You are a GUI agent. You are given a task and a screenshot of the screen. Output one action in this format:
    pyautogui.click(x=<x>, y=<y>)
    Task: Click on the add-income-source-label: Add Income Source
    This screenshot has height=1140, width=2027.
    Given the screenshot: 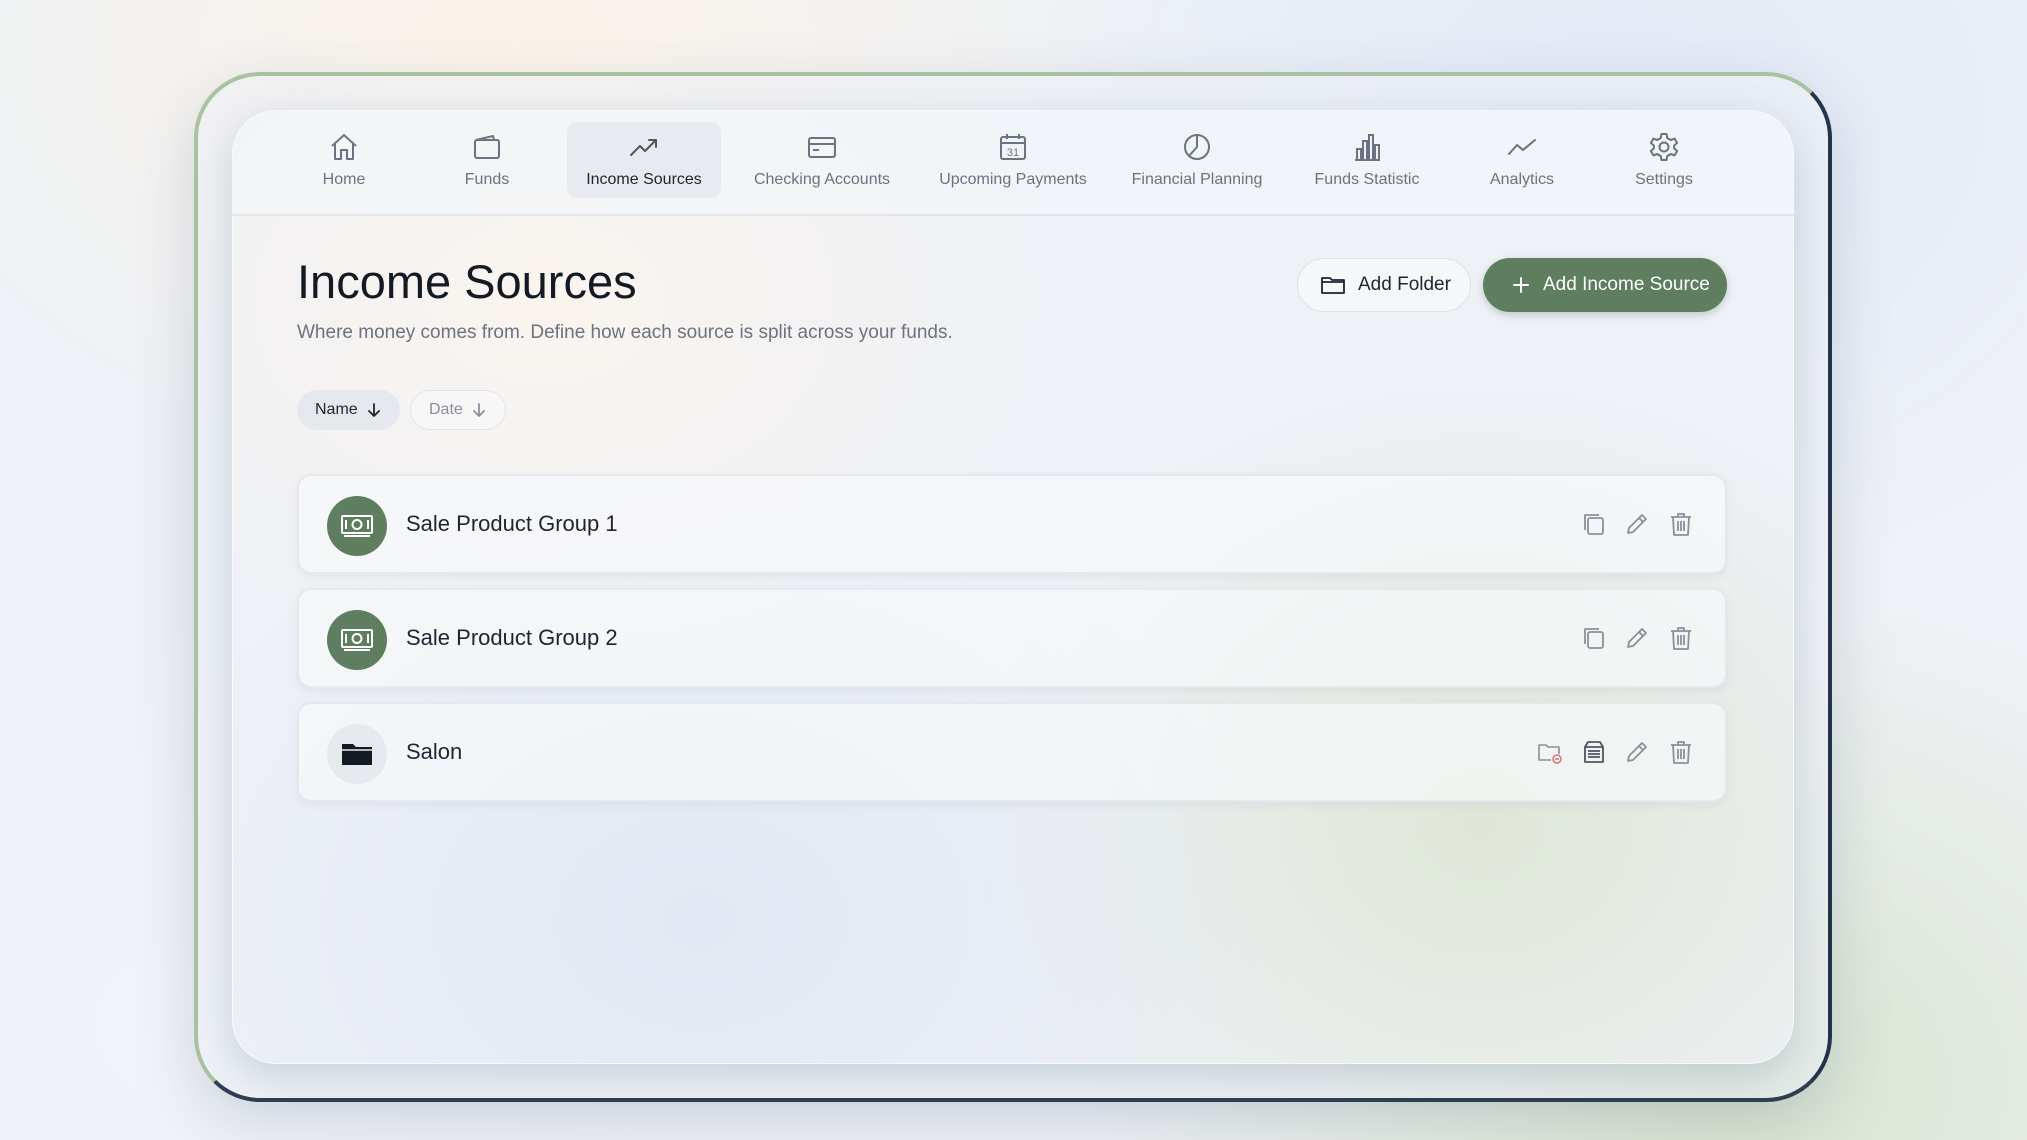 What is the action you would take?
    pyautogui.click(x=1626, y=284)
    